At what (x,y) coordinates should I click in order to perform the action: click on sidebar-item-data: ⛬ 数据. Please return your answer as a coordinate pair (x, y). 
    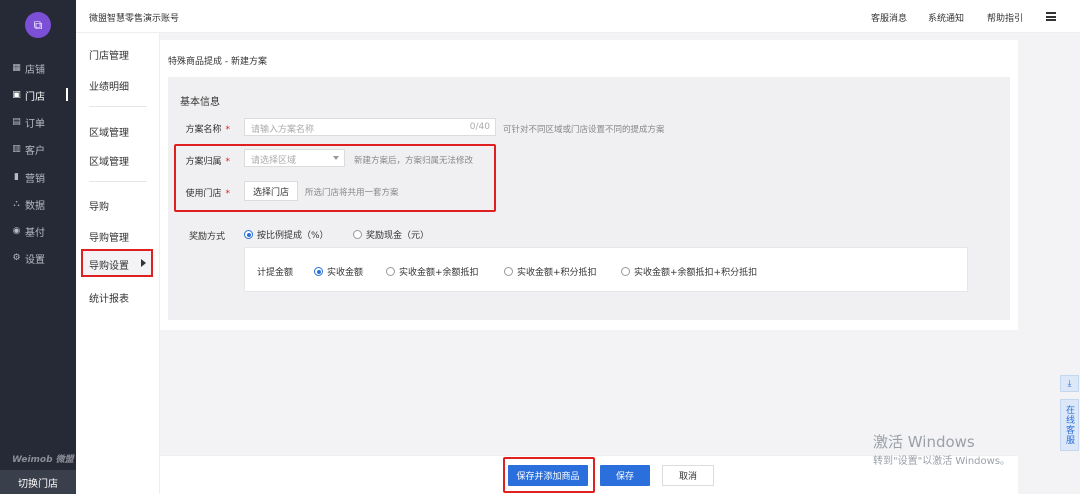
    Looking at the image, I should click on (28, 204).